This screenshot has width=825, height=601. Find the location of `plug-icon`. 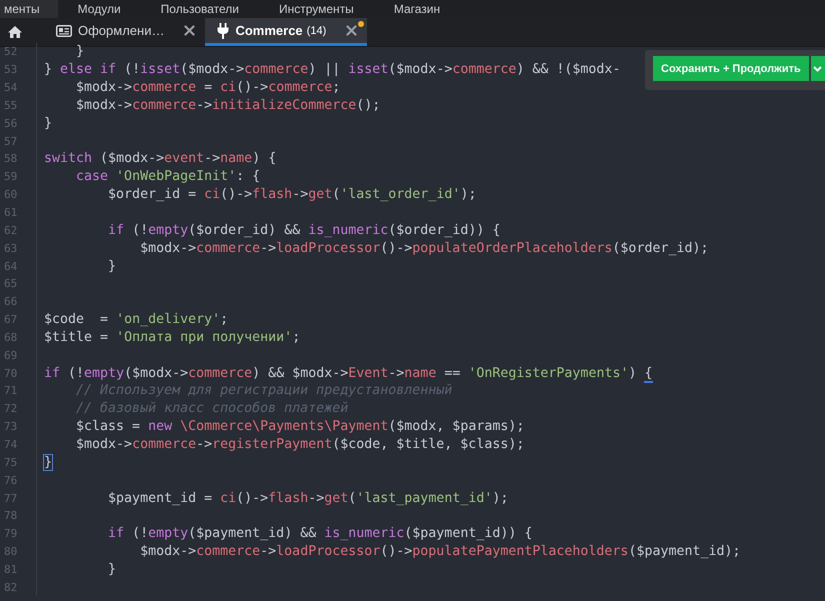

plug-icon is located at coordinates (223, 30).